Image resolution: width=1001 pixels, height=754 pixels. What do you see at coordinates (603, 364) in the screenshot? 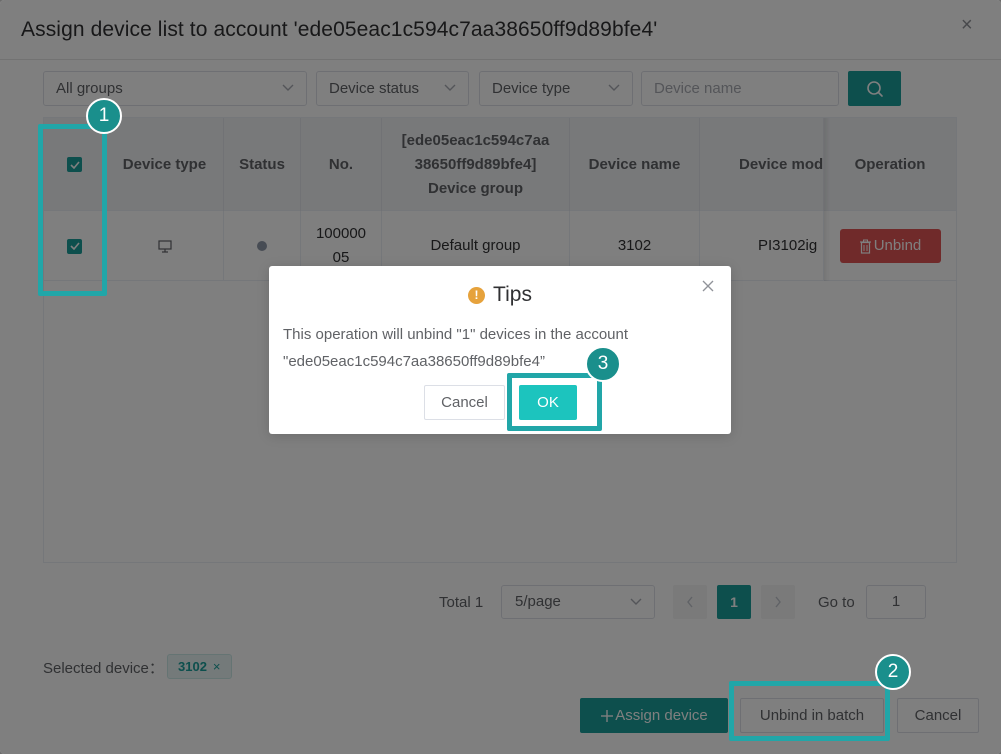
I see `step-3-badge: 3` at bounding box center [603, 364].